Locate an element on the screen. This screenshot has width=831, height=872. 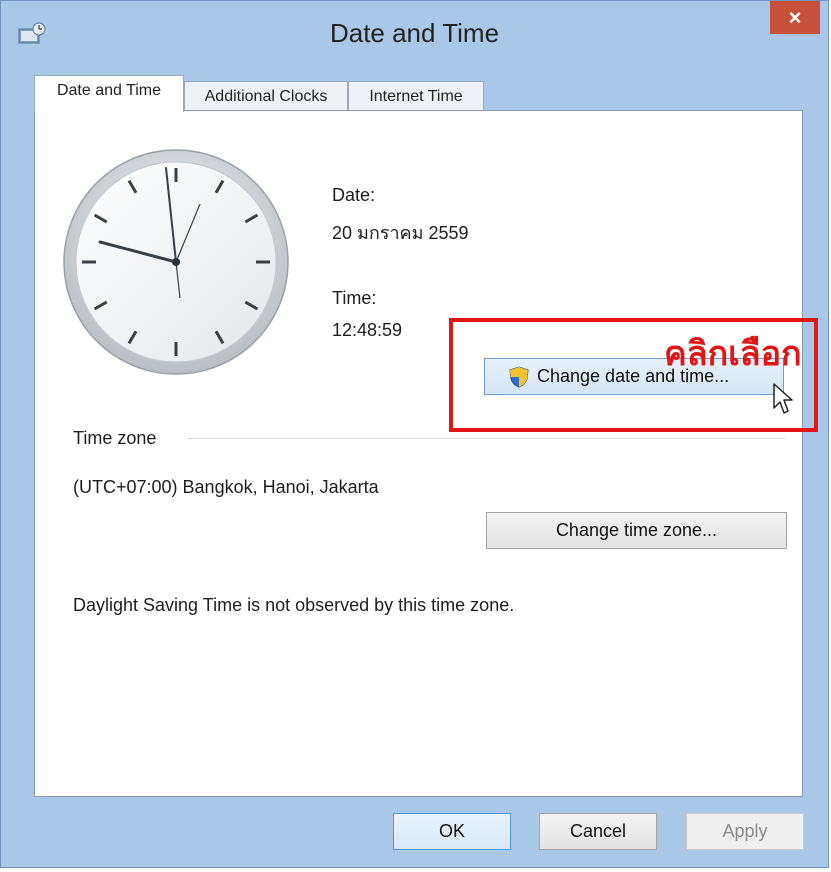
annotation-label: คลิกเลือก is located at coordinates (733, 354).